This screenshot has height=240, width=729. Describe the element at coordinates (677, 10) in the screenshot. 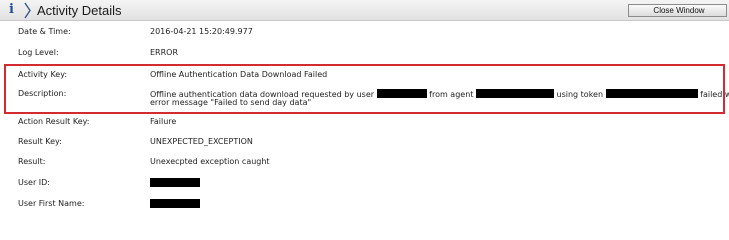

I see `close-window-button: Close Window` at that location.